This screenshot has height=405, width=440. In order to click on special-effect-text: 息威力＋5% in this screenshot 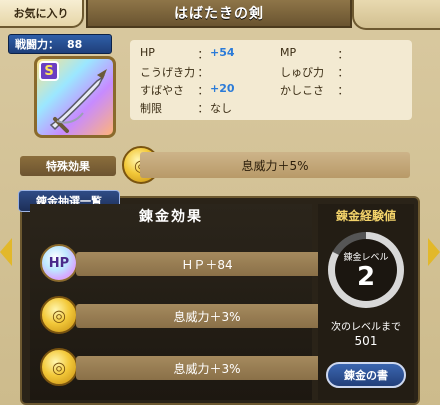, I will do `click(275, 165)`.